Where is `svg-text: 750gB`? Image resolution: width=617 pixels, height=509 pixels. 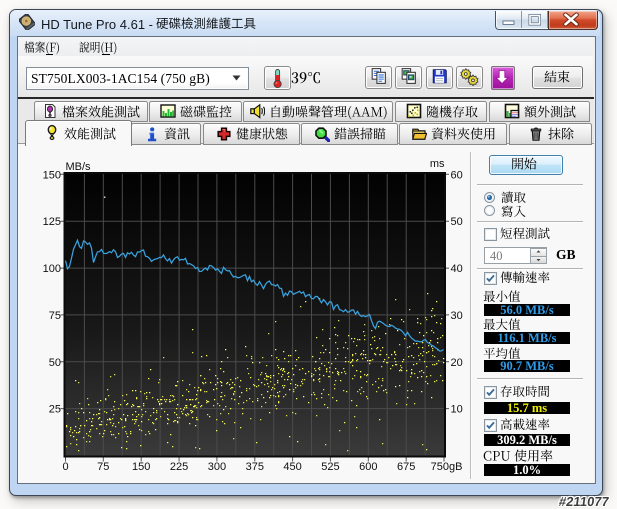
svg-text: 750gB is located at coordinates (447, 467).